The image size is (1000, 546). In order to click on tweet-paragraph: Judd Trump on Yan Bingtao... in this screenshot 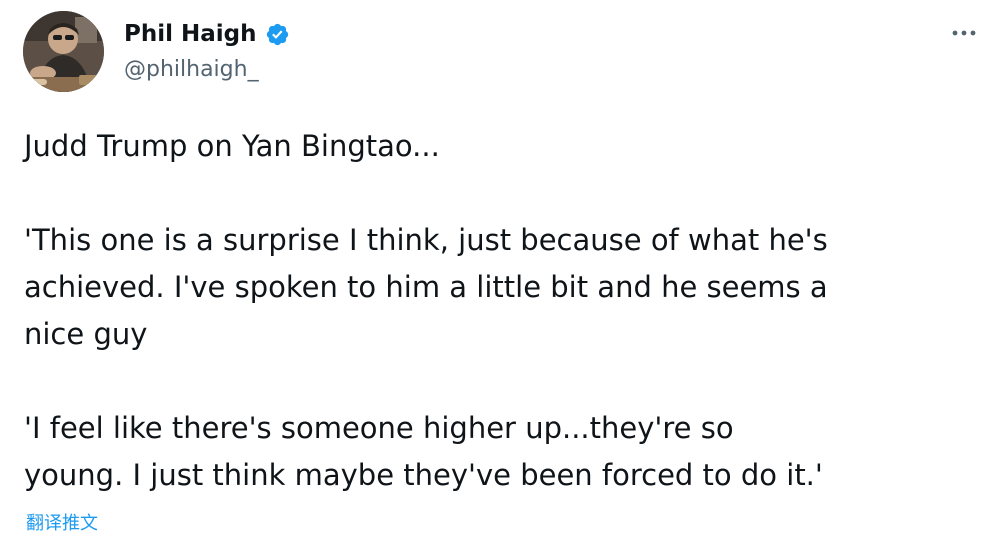, I will do `click(232, 146)`.